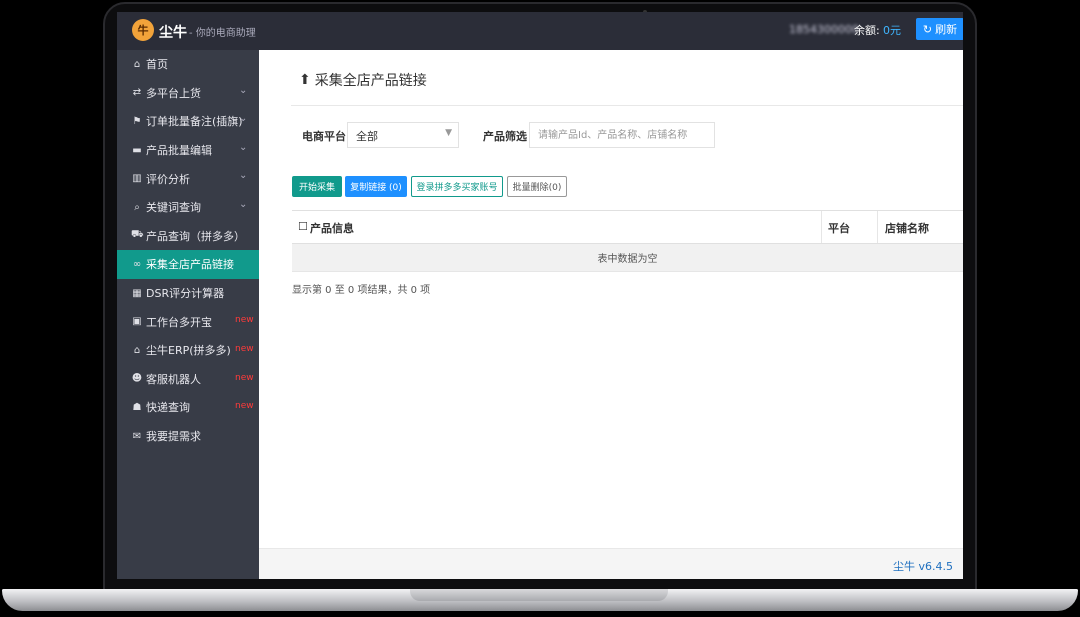 The width and height of the screenshot is (1080, 617). Describe the element at coordinates (137, 179) in the screenshot. I see `bar-chart-icon: ▥` at that location.